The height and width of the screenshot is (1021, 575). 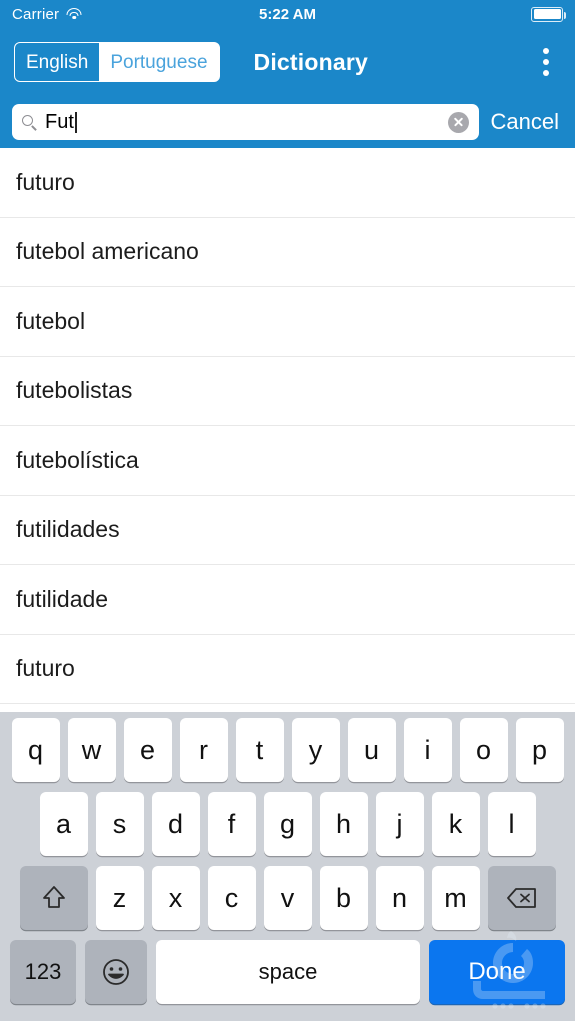 I want to click on battery-full-icon, so click(x=548, y=14).